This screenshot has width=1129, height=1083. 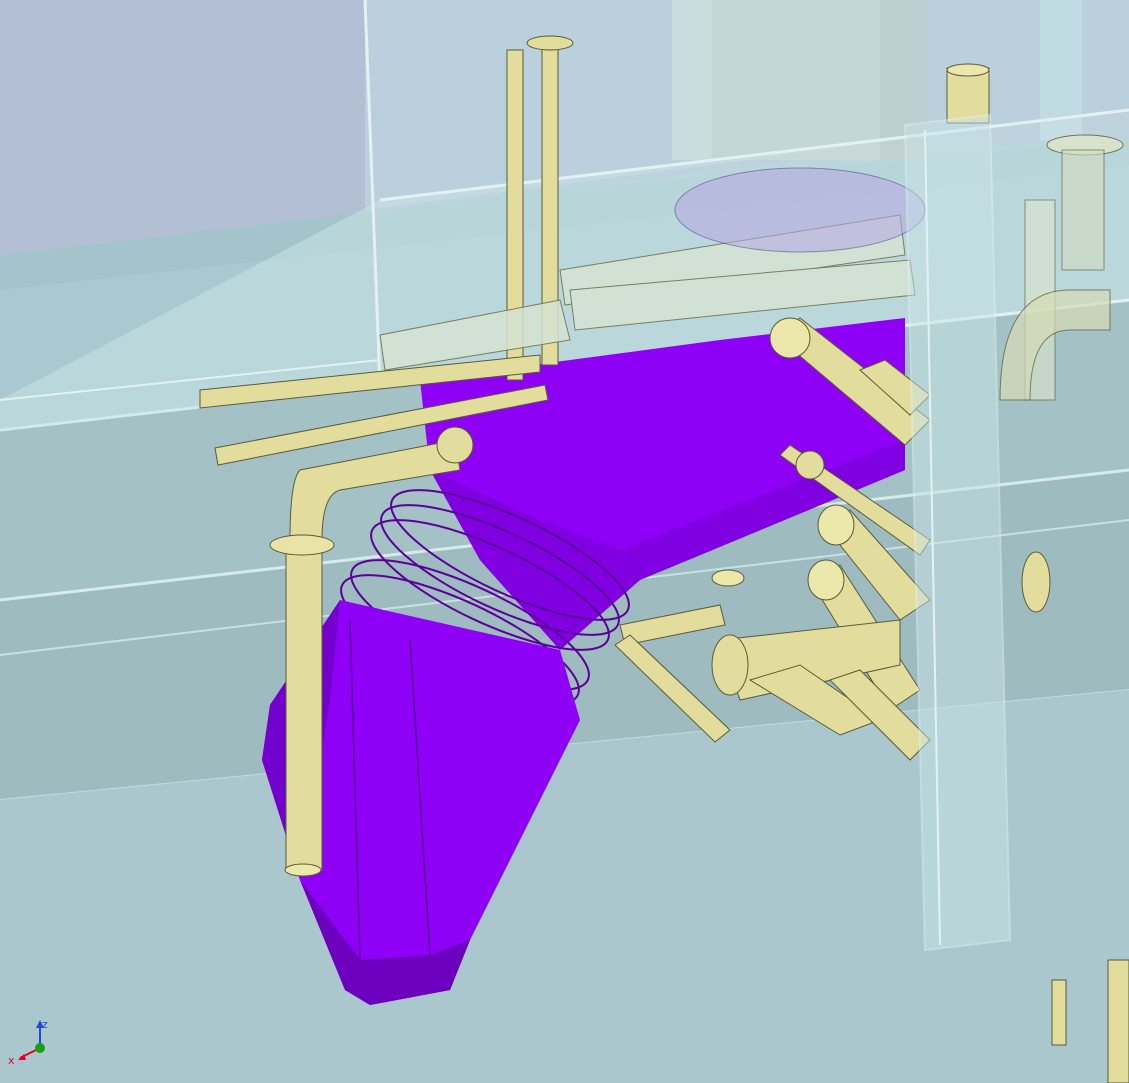 What do you see at coordinates (28, 1042) in the screenshot?
I see `axis-triad-graphic: z x` at bounding box center [28, 1042].